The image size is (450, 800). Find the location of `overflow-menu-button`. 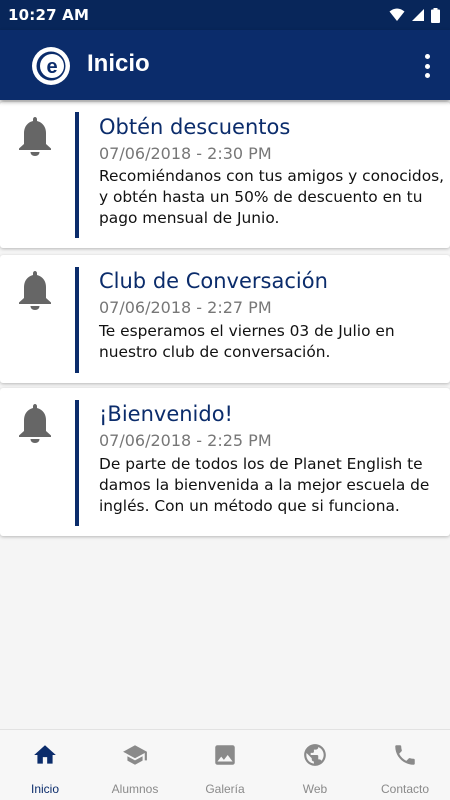

overflow-menu-button is located at coordinates (427, 66).